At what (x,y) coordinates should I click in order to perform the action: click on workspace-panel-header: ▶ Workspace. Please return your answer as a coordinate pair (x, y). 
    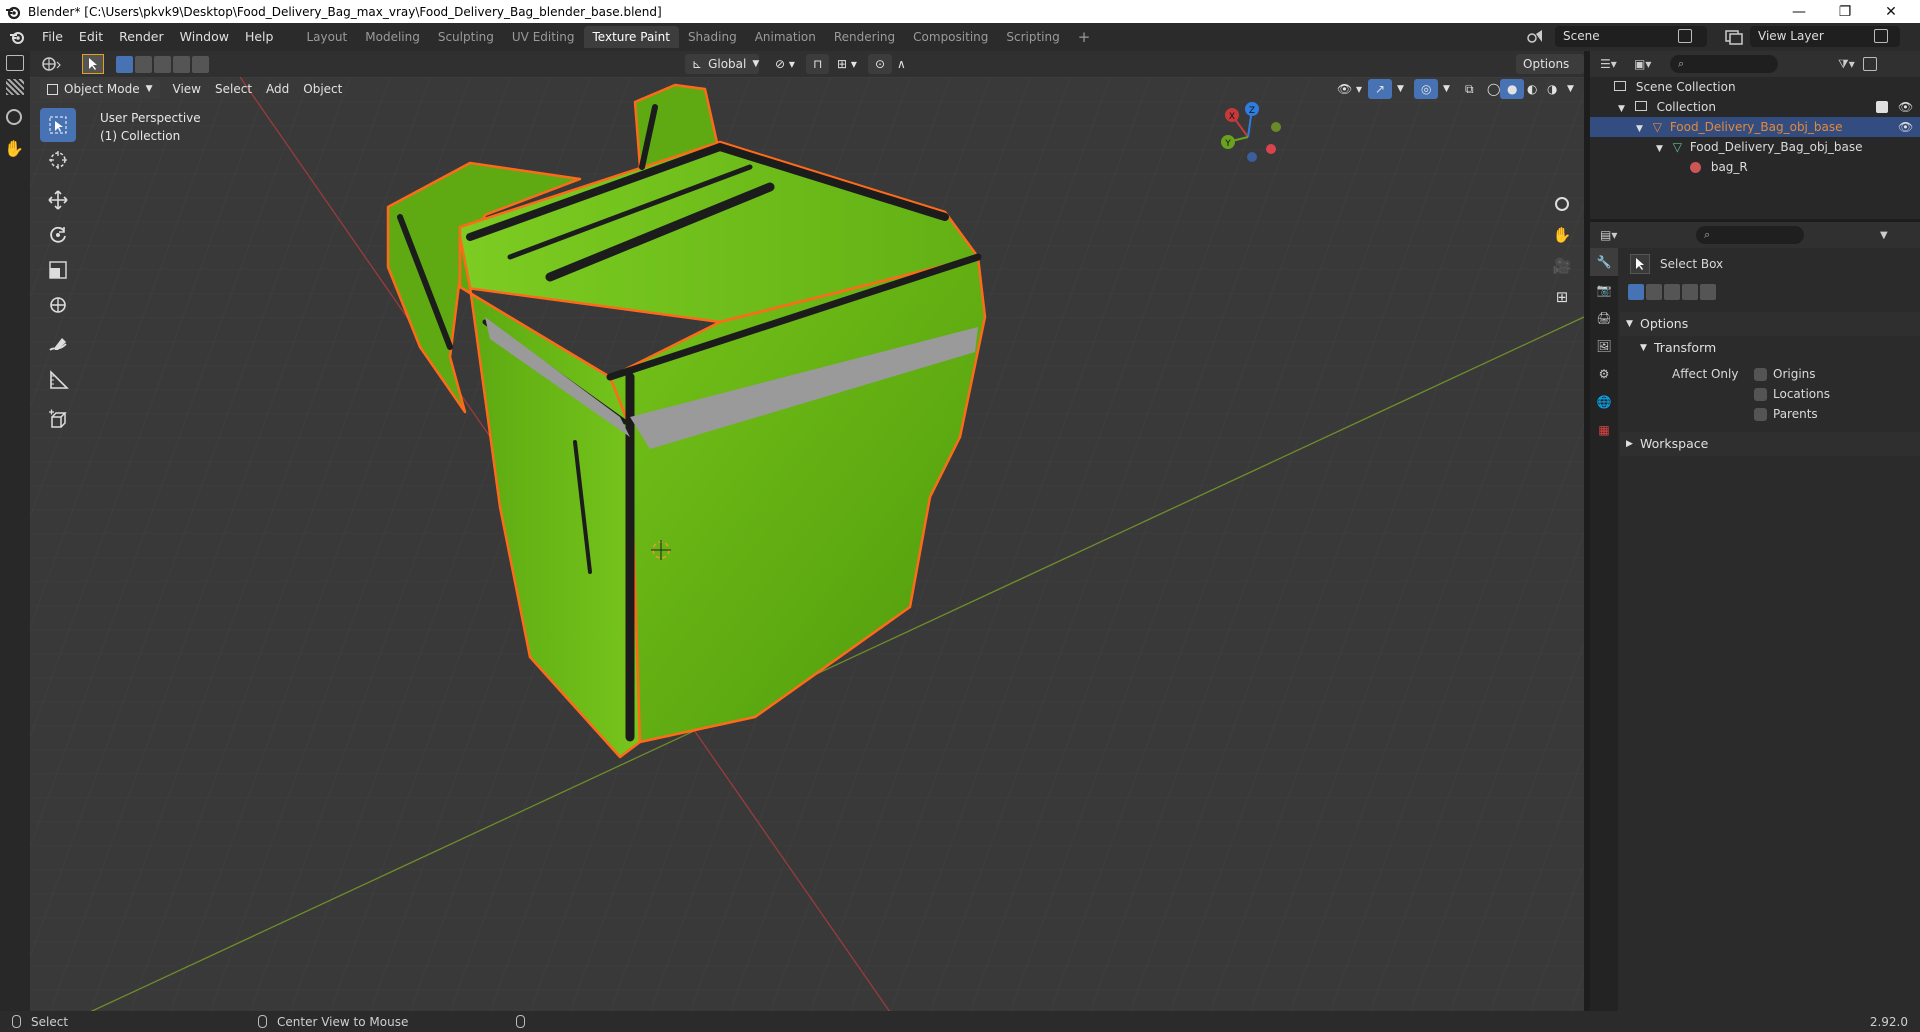
    Looking at the image, I should click on (1770, 444).